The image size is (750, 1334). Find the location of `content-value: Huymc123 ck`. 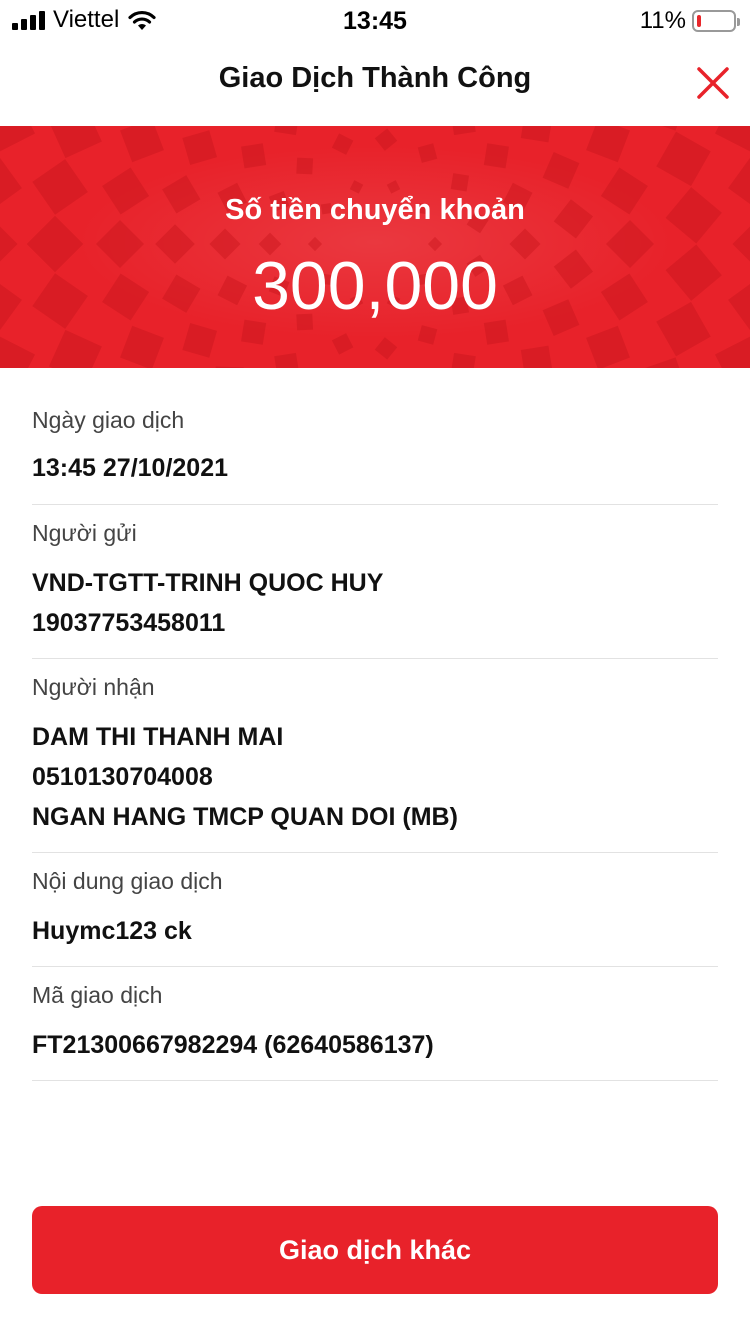

content-value: Huymc123 ck is located at coordinates (112, 931).